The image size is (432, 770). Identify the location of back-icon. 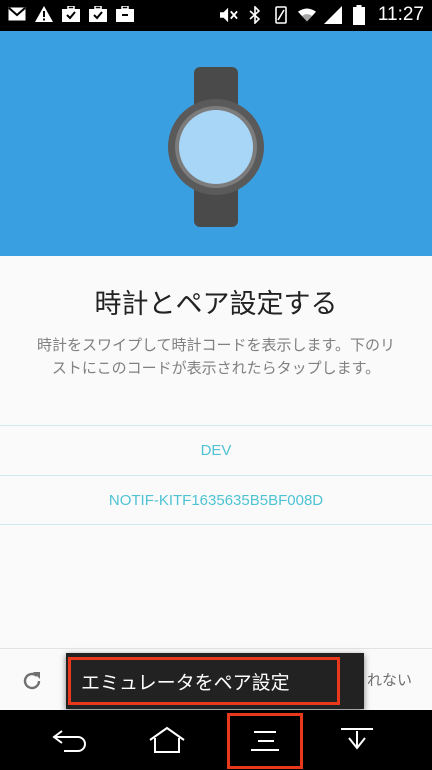
(69, 741).